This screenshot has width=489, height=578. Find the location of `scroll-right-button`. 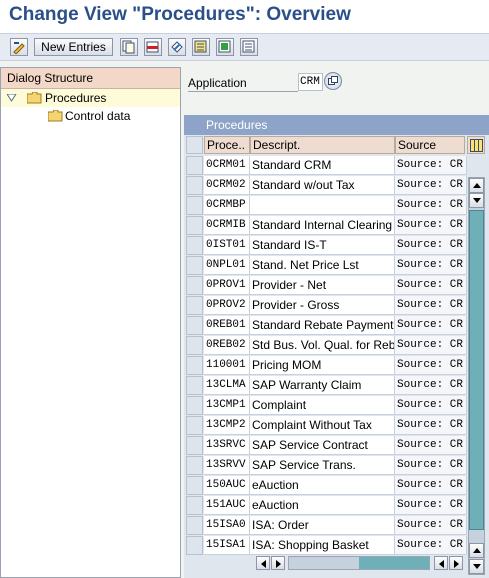

scroll-right-button is located at coordinates (278, 563).